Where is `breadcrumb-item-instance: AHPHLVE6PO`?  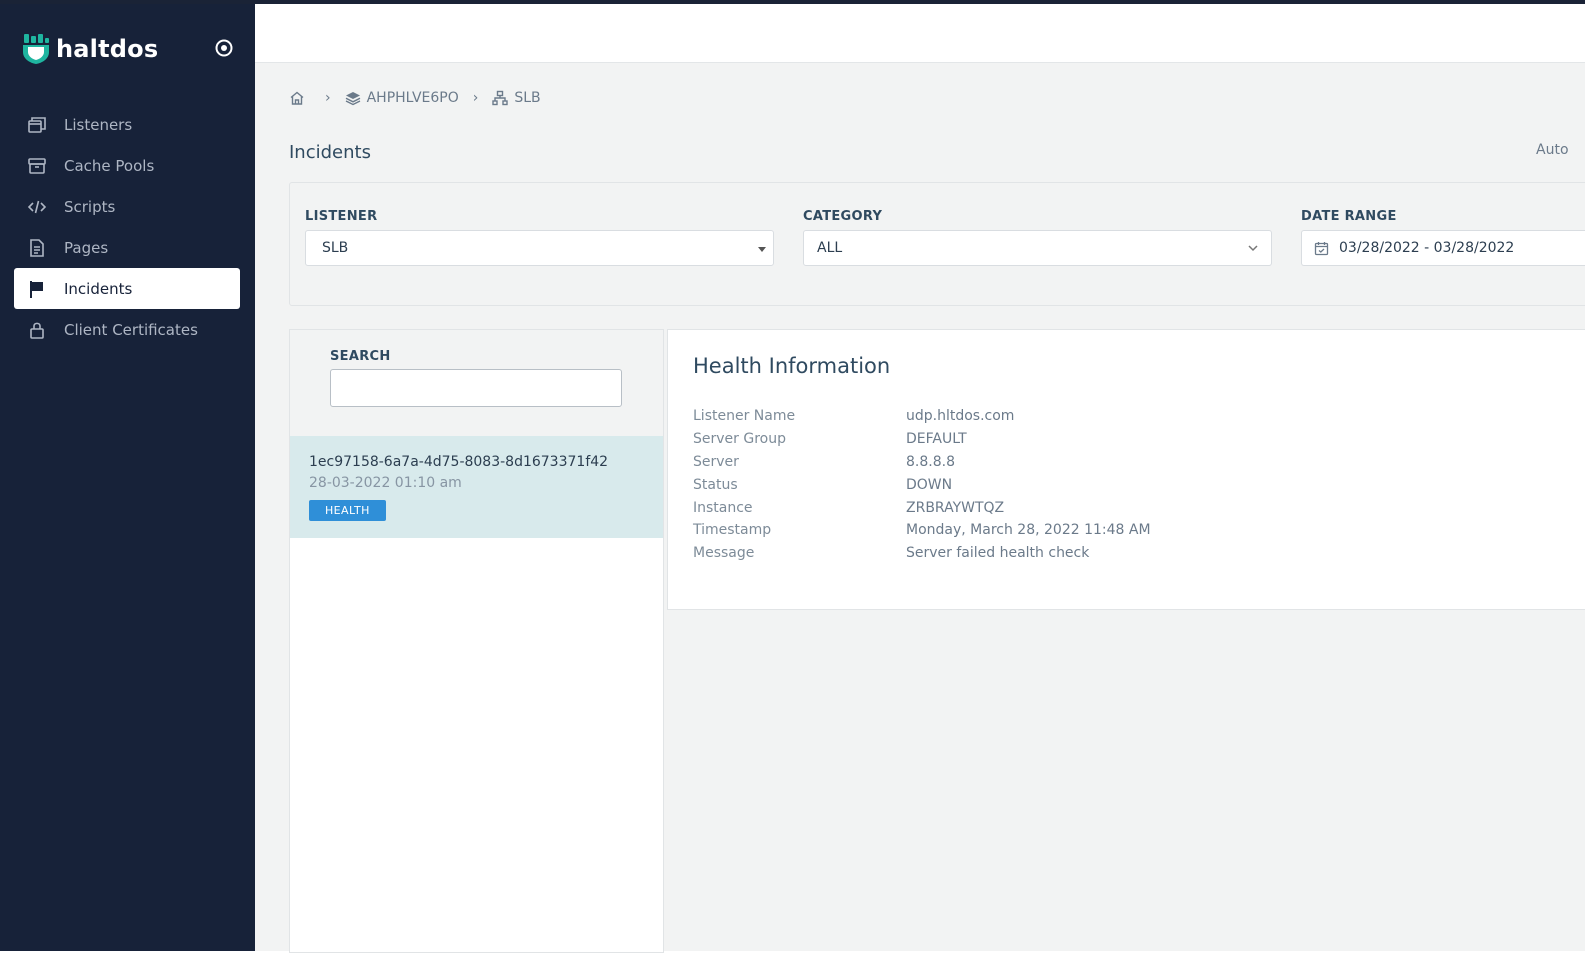
breadcrumb-item-instance: AHPHLVE6PO is located at coordinates (402, 98).